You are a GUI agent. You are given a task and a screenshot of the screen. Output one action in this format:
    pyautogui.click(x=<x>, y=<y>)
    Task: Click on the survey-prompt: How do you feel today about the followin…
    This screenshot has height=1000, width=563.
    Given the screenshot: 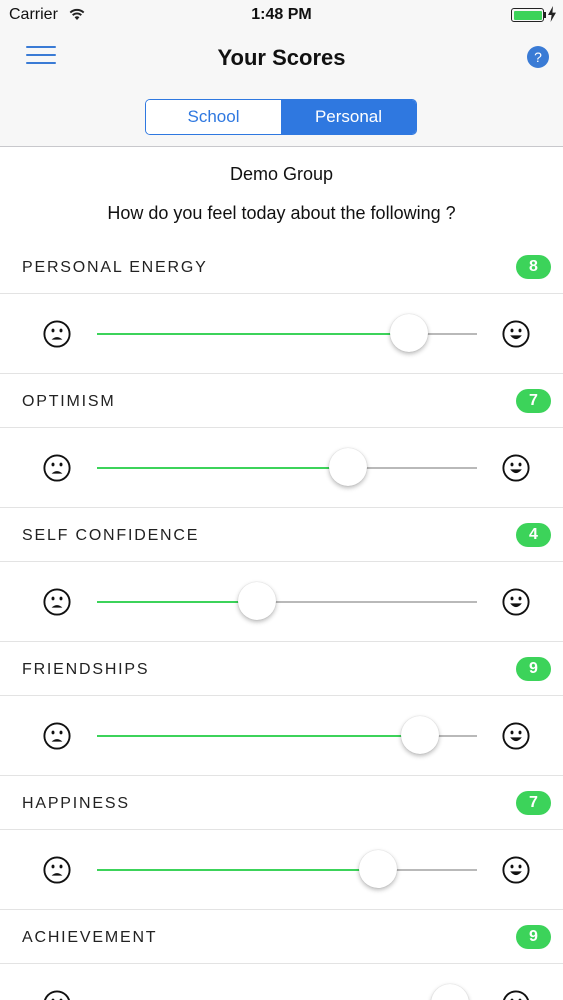 What is the action you would take?
    pyautogui.click(x=281, y=213)
    